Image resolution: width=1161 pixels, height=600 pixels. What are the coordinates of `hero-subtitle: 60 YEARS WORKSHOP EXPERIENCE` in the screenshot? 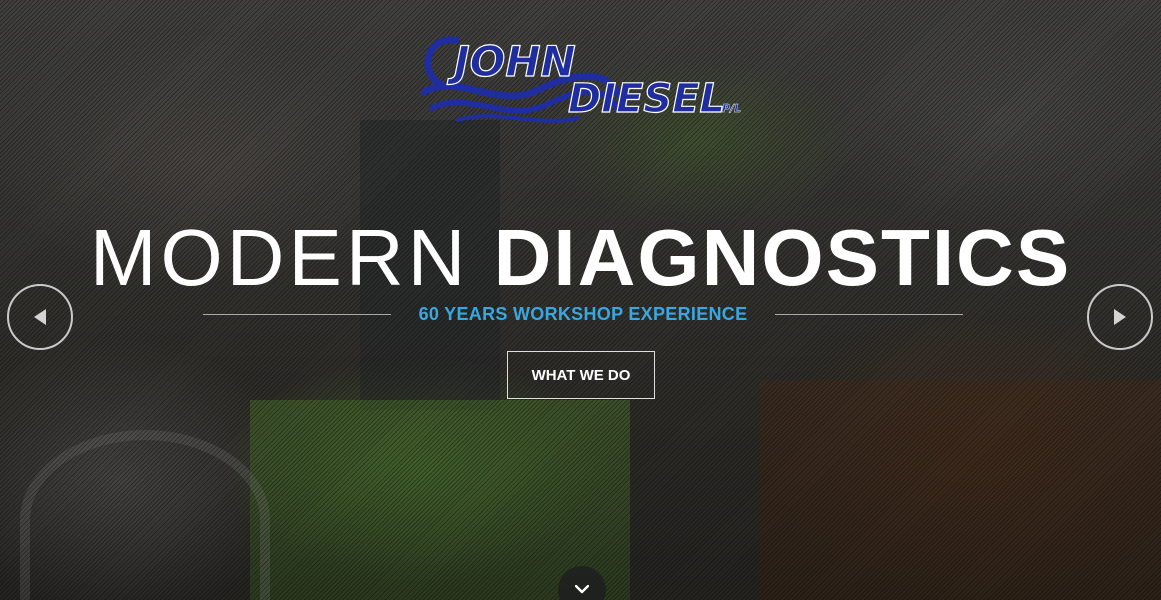 It's located at (583, 313).